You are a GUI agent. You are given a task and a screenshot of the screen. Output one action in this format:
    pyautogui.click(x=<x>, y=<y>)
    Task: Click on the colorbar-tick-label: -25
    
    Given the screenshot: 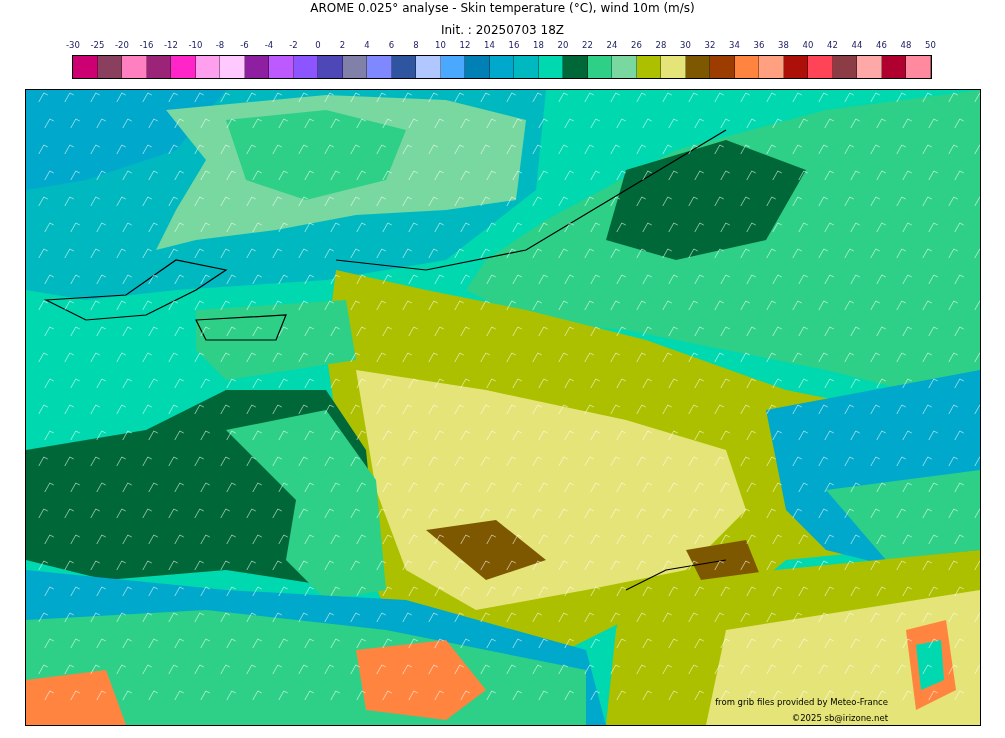 What is the action you would take?
    pyautogui.click(x=97, y=45)
    